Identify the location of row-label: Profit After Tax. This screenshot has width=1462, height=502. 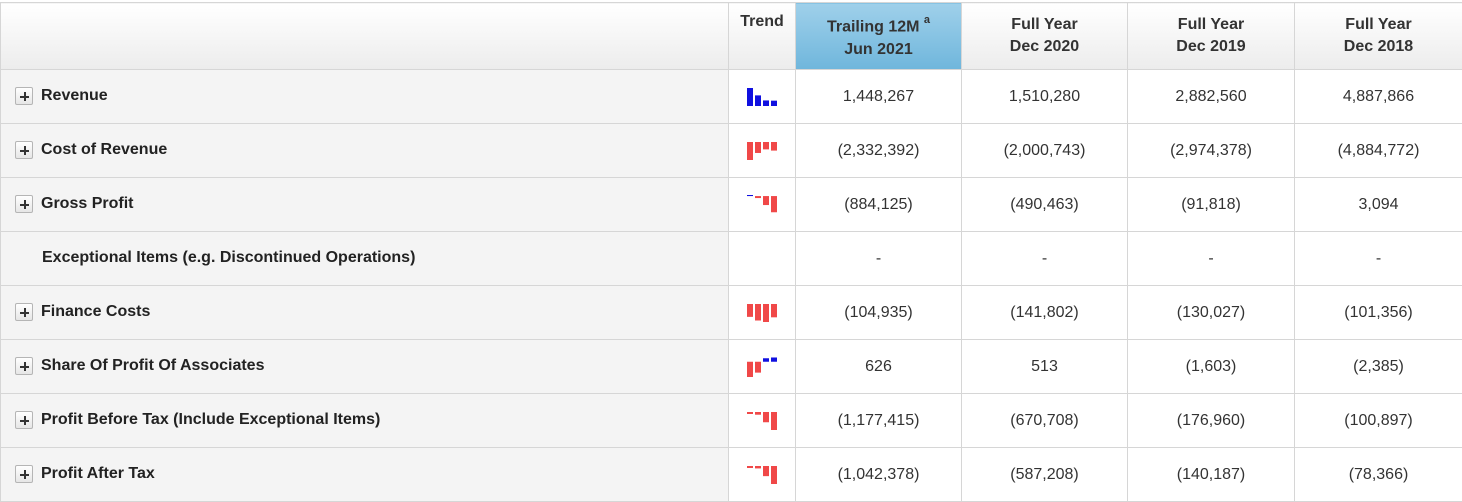
(98, 474).